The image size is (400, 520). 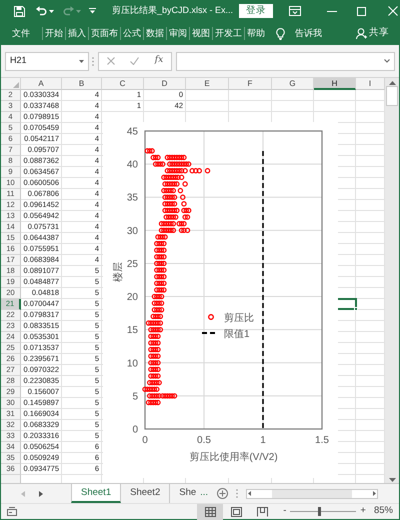 I want to click on tick-label: 40, so click(x=132, y=165).